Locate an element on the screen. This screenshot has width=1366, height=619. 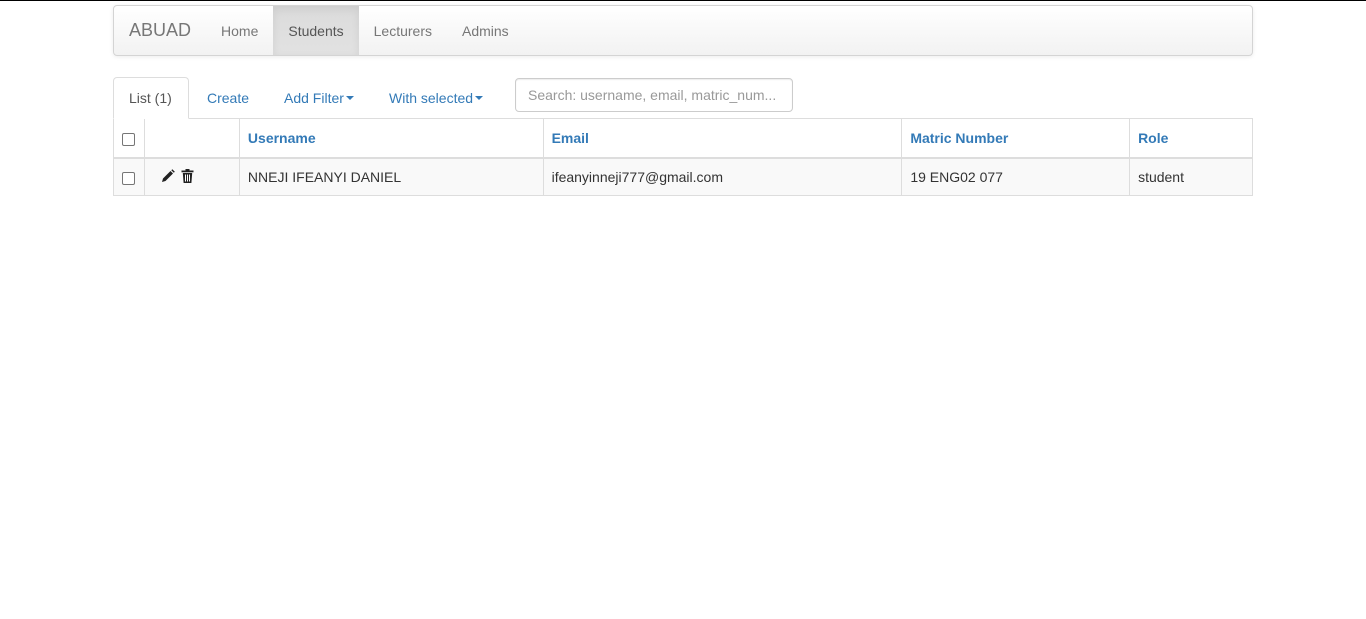
column-header-username: Username is located at coordinates (391, 138).